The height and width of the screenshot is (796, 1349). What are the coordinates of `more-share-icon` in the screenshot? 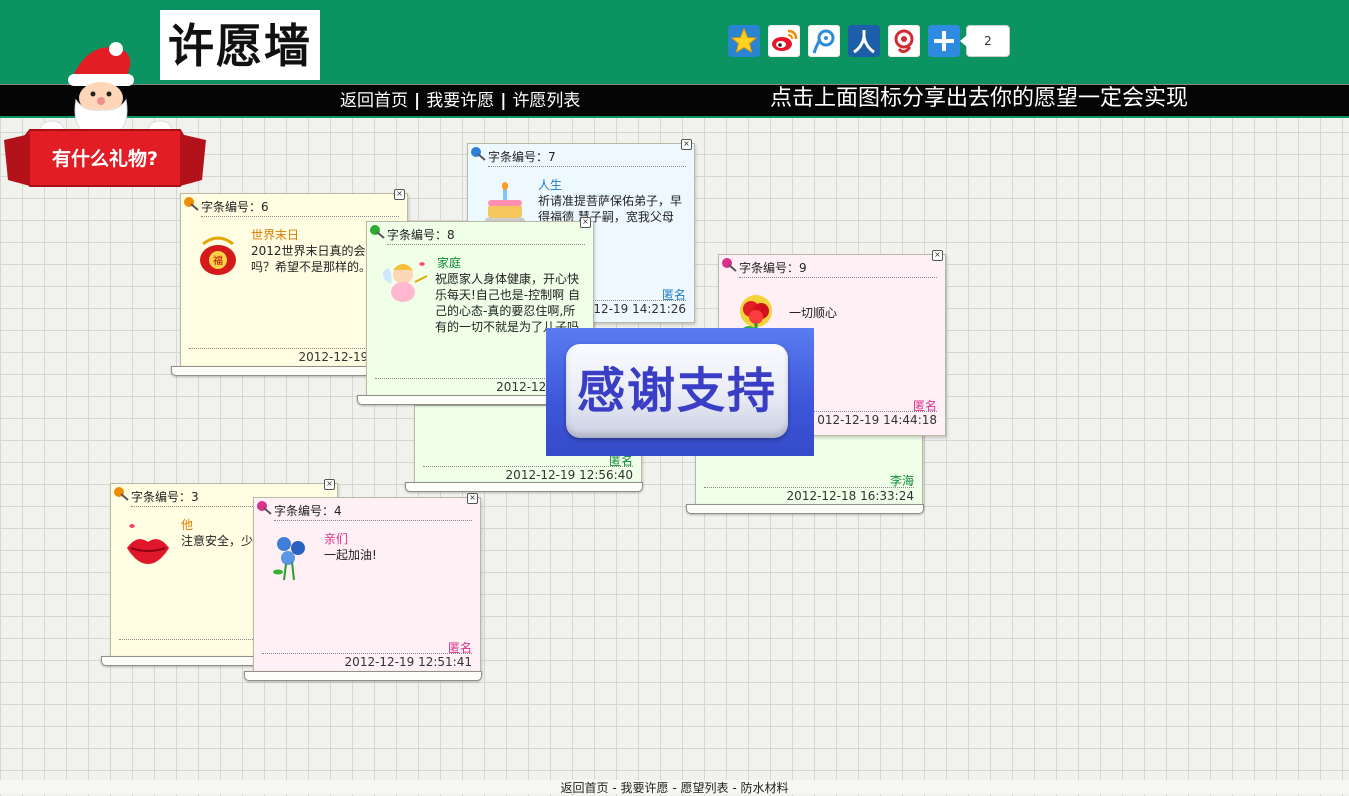 It's located at (944, 41).